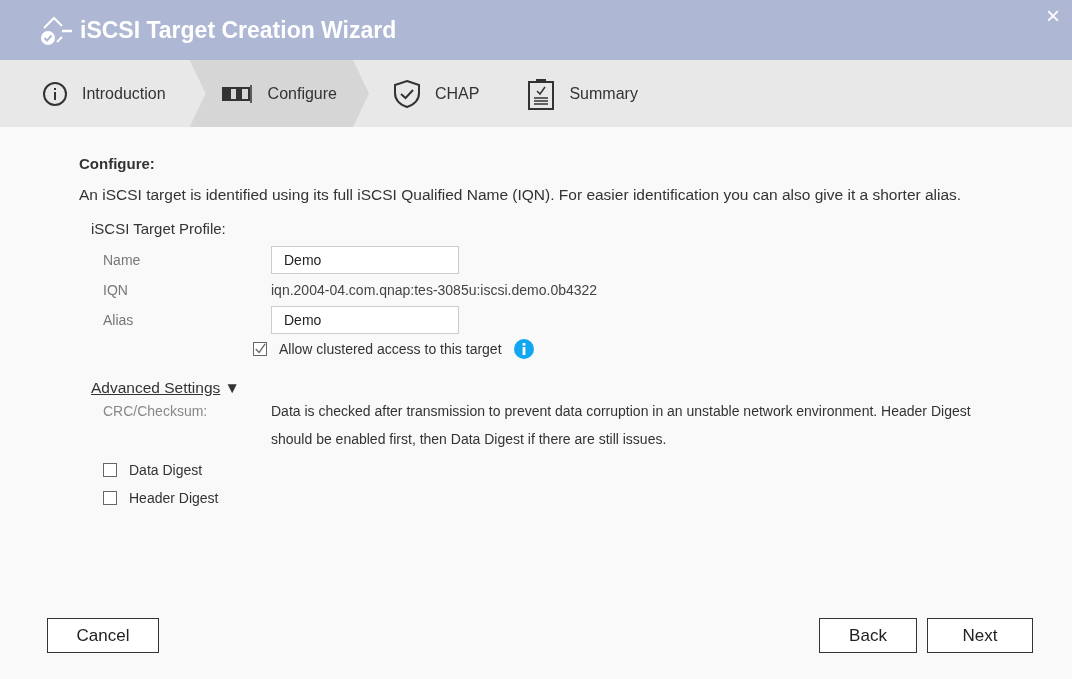  What do you see at coordinates (122, 260) in the screenshot?
I see `field-label: Name` at bounding box center [122, 260].